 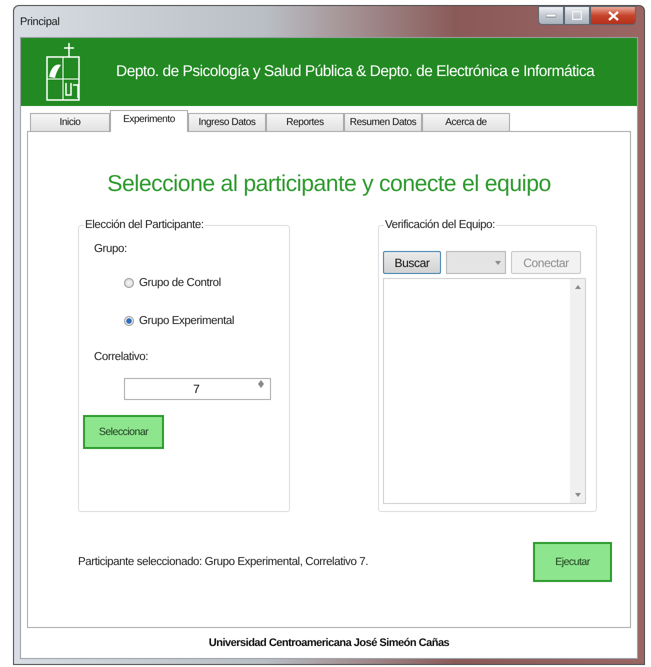 I want to click on tab: Experimento, so click(x=149, y=121).